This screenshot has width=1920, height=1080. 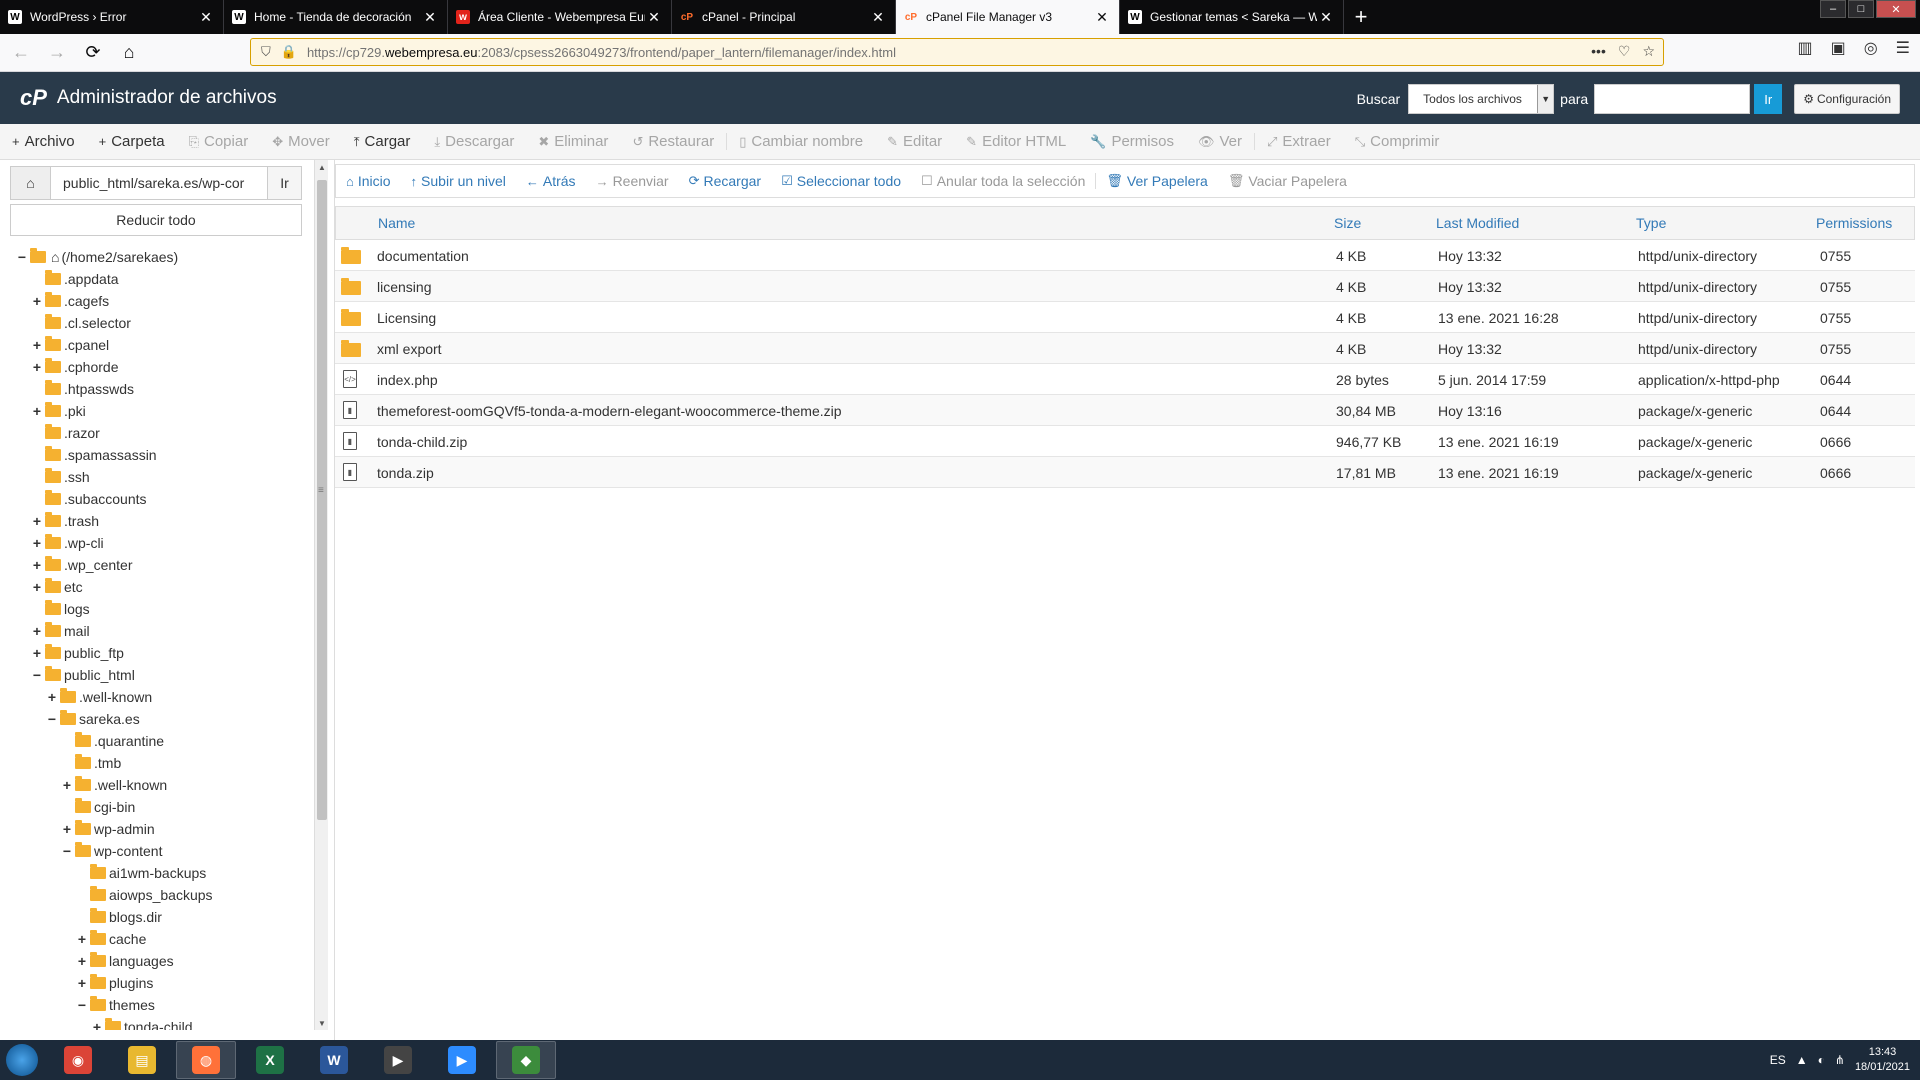 What do you see at coordinates (157, 609) in the screenshot?
I see `tree-node: logs` at bounding box center [157, 609].